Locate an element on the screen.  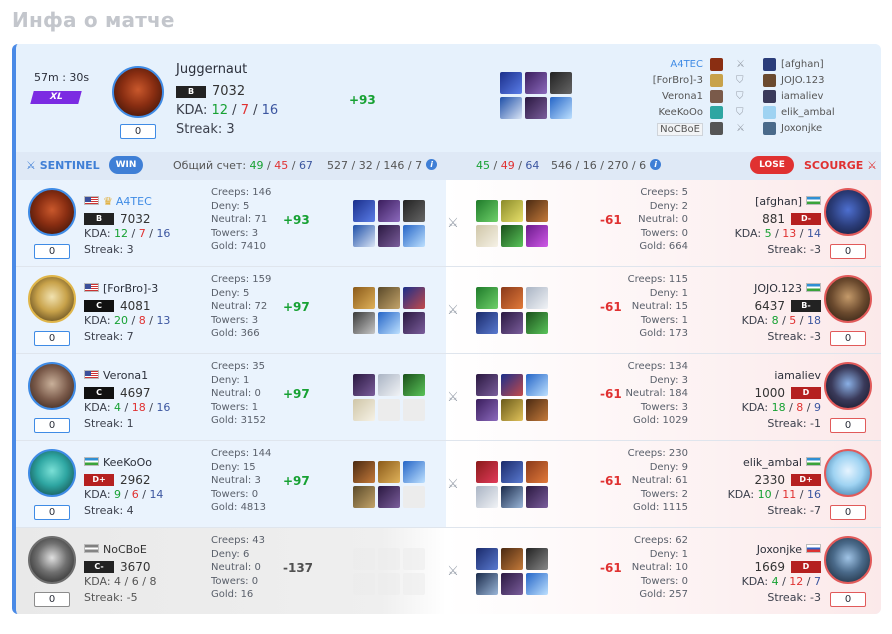
player-name: A4TEC is located at coordinates (134, 201).